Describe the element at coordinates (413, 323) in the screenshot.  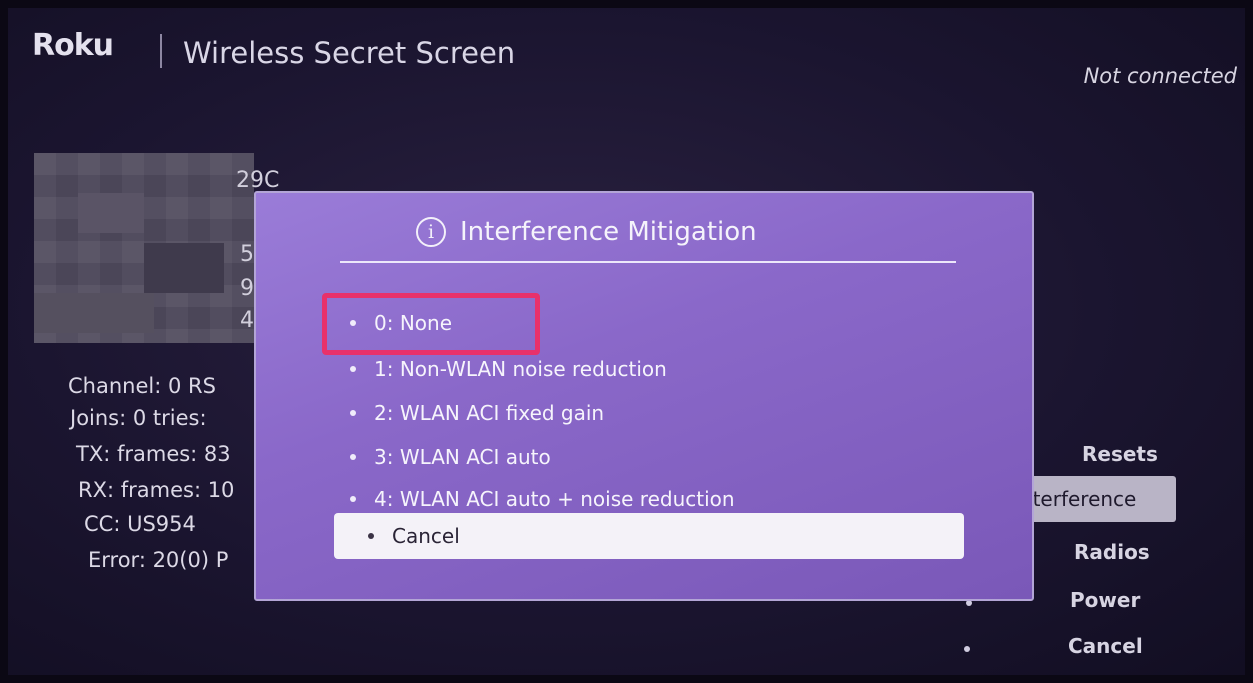
I see `option-label: 0: None` at that location.